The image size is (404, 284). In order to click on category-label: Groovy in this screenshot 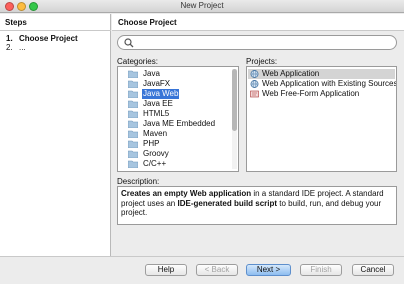, I will do `click(156, 153)`.